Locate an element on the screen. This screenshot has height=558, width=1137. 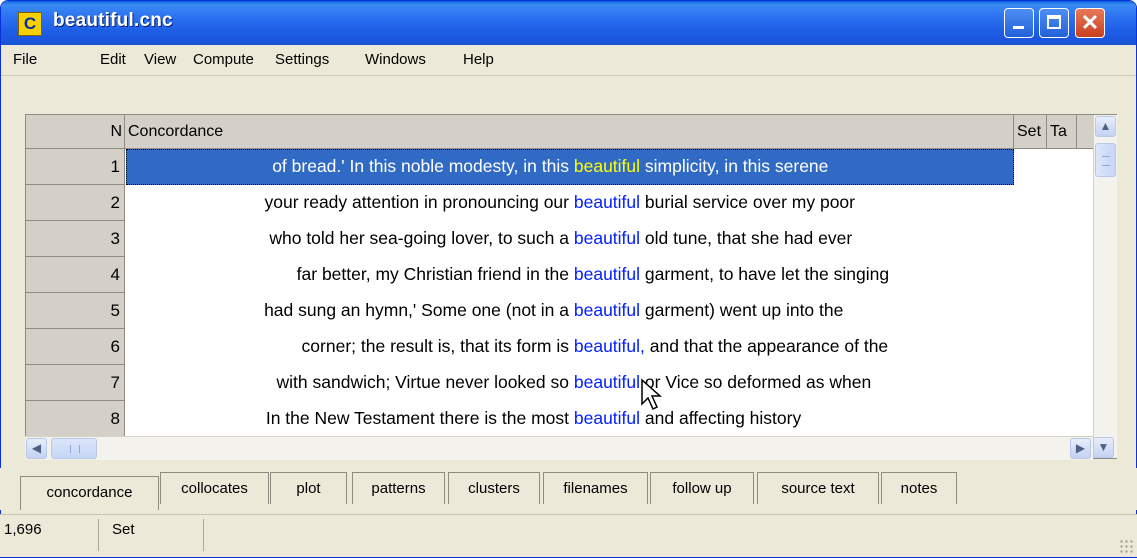
status-count: 1,696 is located at coordinates (23, 529).